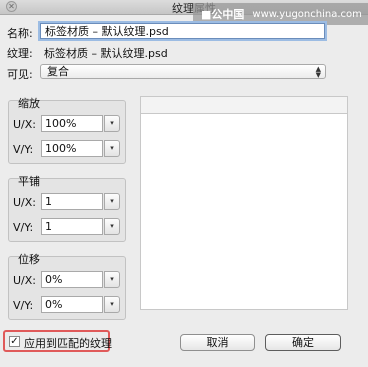 The width and height of the screenshot is (368, 367). What do you see at coordinates (58, 71) in the screenshot?
I see `visible-select-value: 复合` at bounding box center [58, 71].